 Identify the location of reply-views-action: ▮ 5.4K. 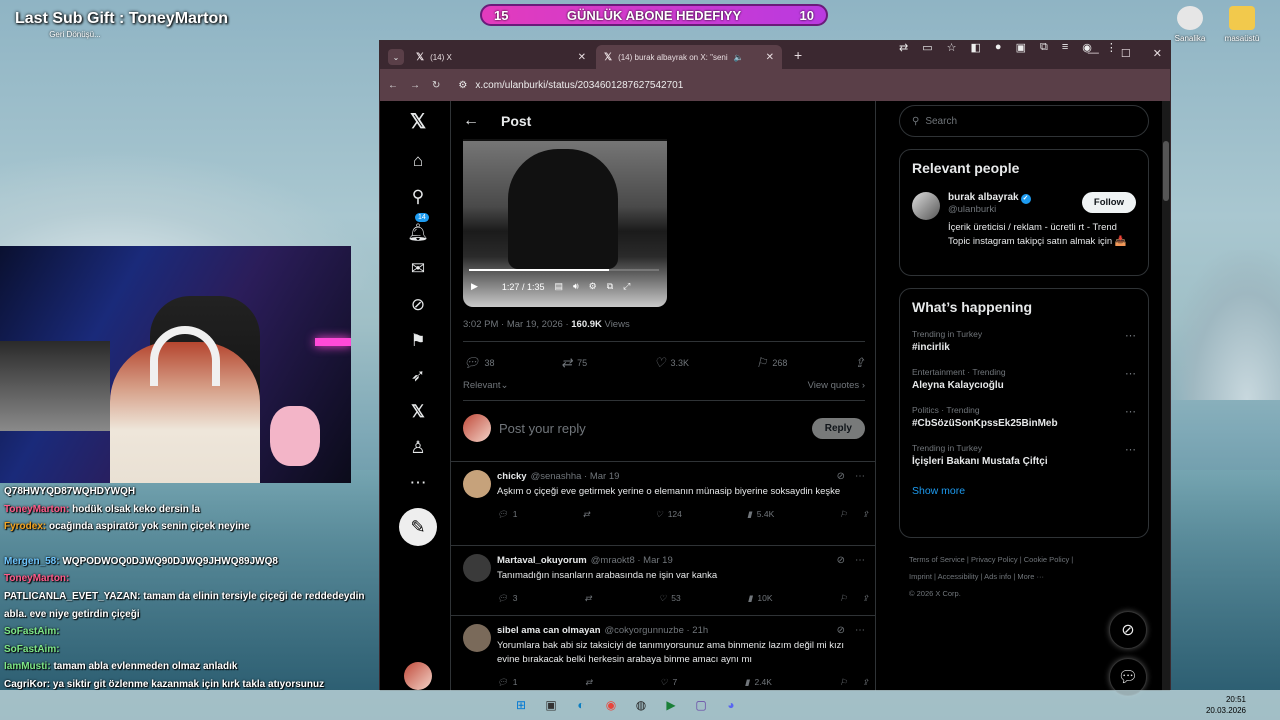
(760, 514).